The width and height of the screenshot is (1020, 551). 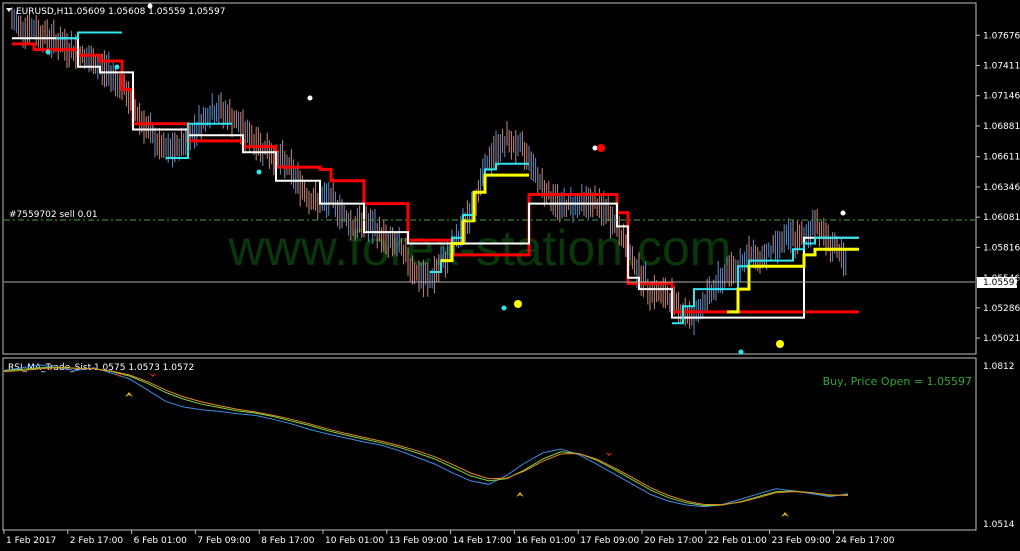 I want to click on price-axis-label: 1.05816, so click(x=1001, y=248).